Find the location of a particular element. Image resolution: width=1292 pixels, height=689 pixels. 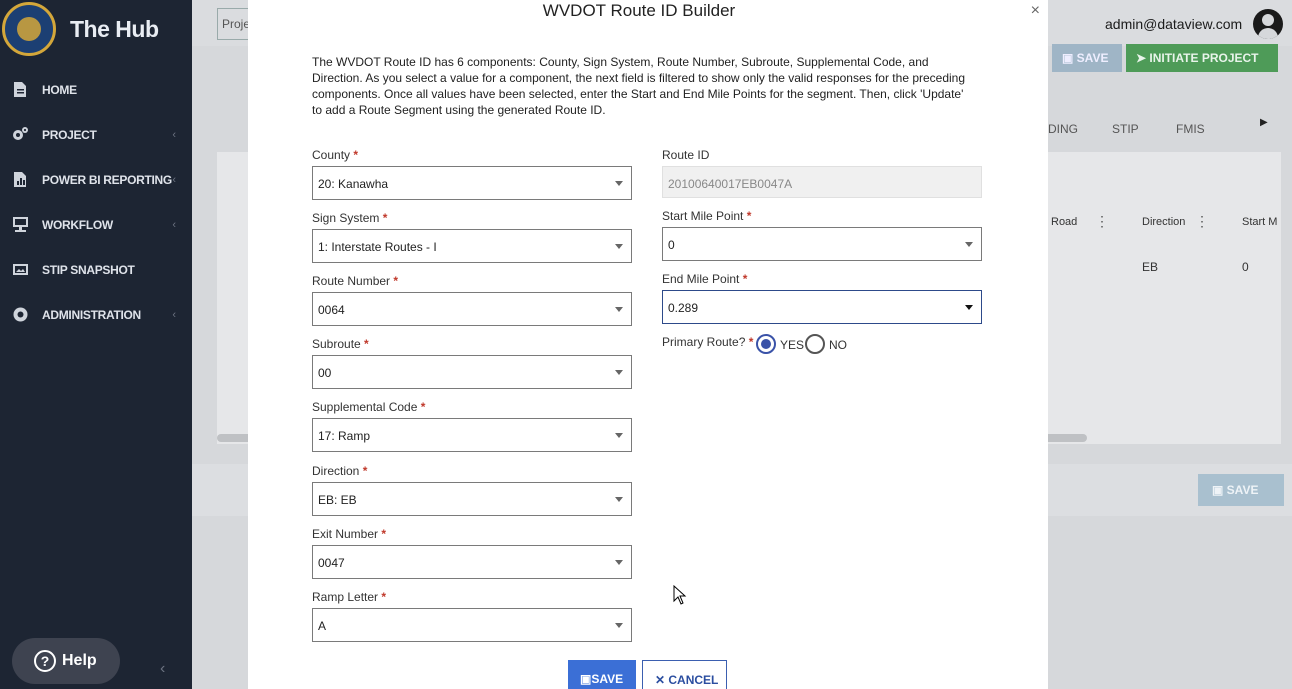

start-mile-point-label: Start Mile Point * is located at coordinates (707, 216).